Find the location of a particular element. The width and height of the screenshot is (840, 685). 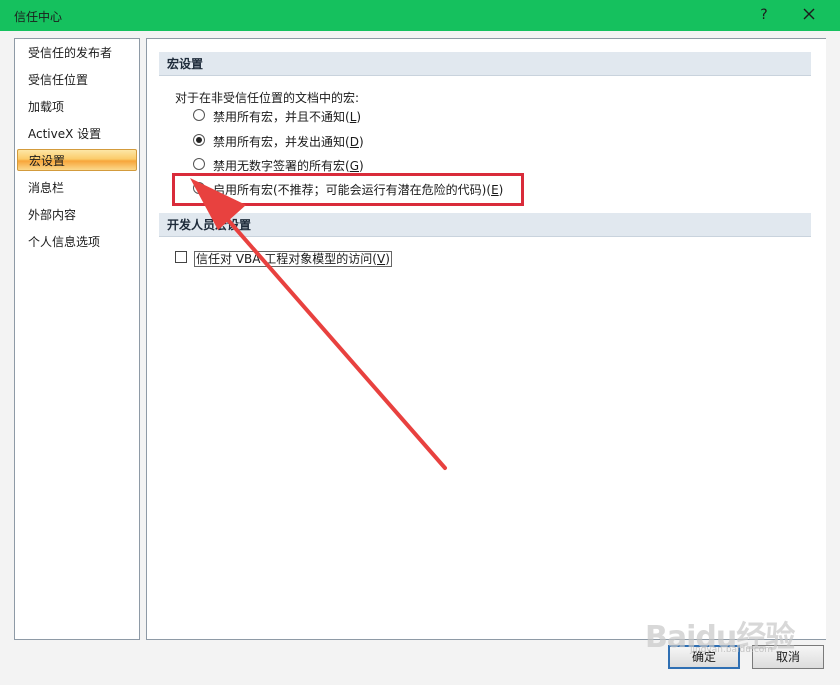

window-title: 信任中心 is located at coordinates (38, 17).